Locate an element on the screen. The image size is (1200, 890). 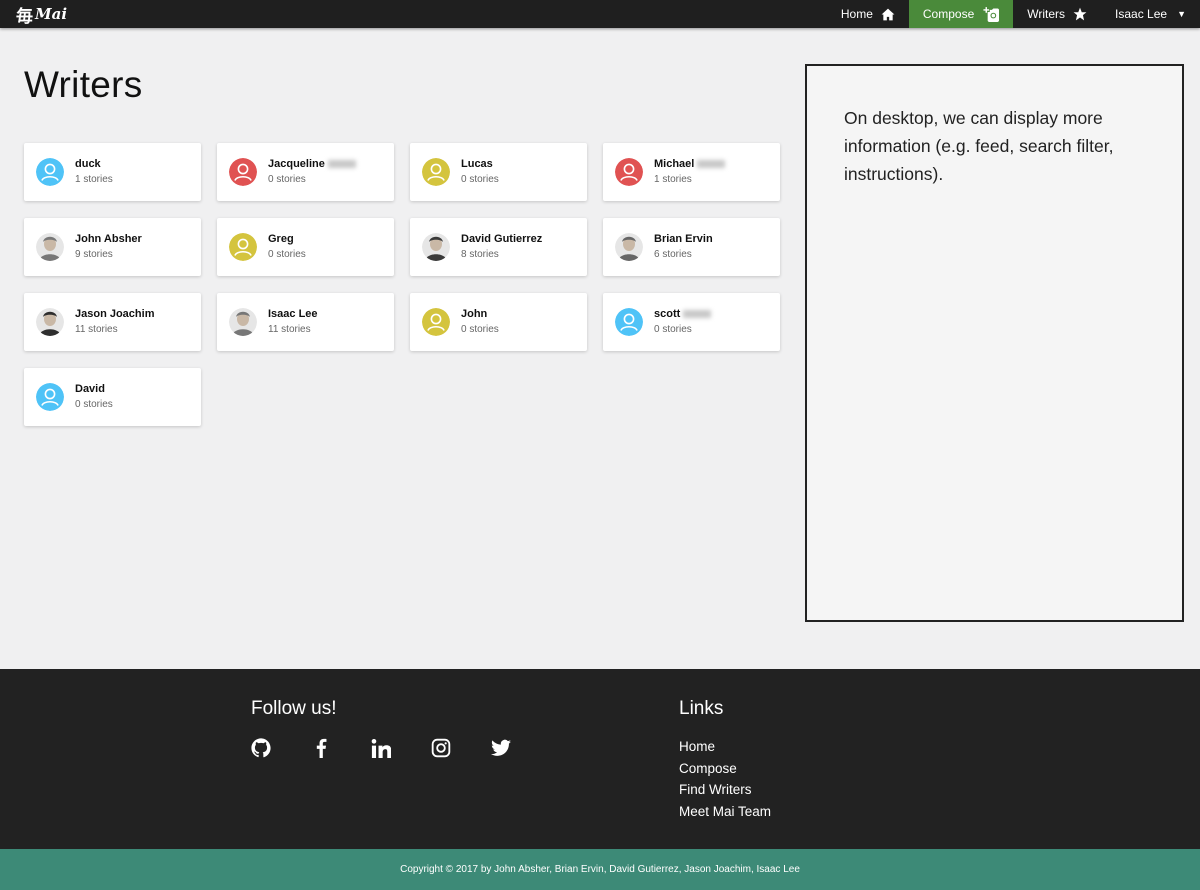
mai-logo: 毎 Mai is located at coordinates (33, 14).